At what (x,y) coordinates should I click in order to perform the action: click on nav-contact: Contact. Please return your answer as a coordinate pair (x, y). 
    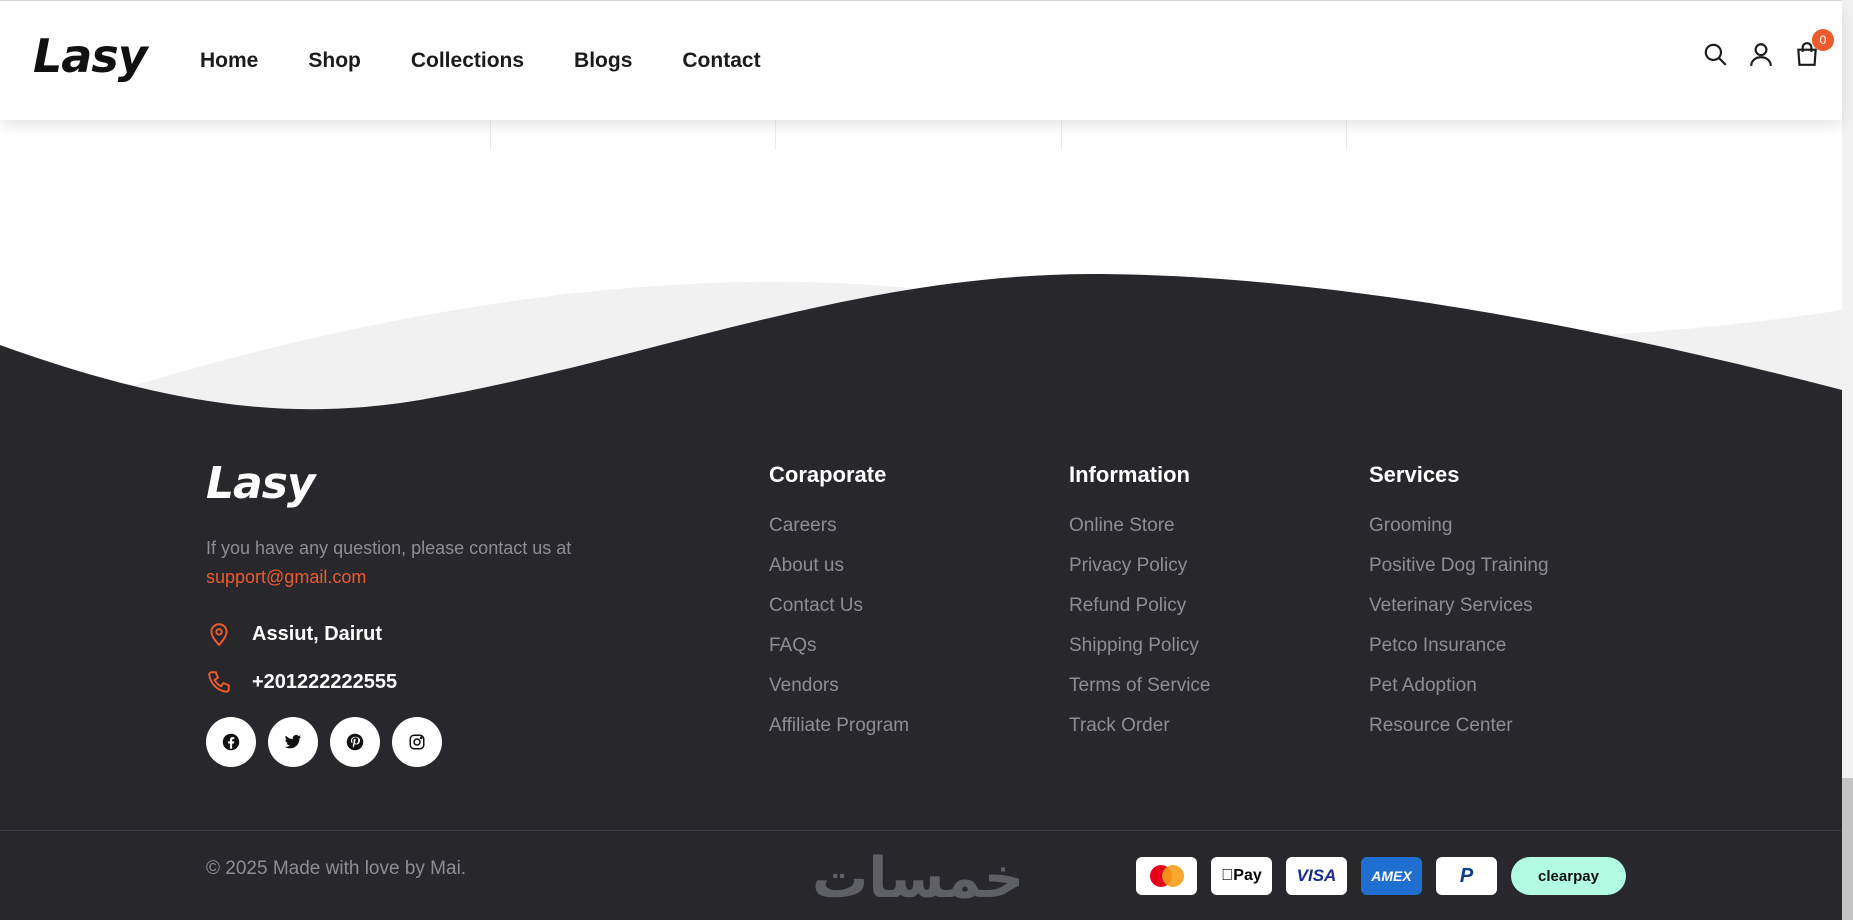
    Looking at the image, I should click on (721, 61).